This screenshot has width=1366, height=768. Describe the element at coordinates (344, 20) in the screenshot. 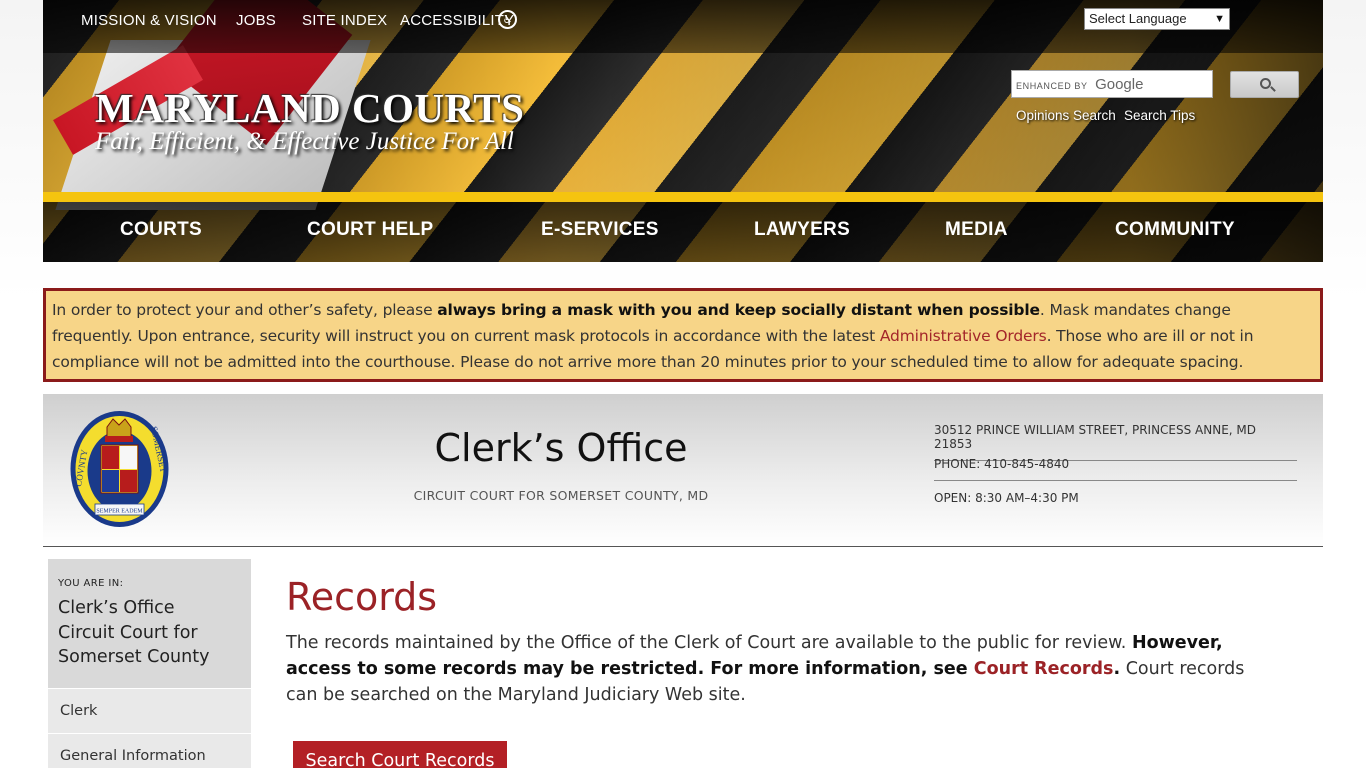

I see `site-index-link: SITE INDEX` at that location.